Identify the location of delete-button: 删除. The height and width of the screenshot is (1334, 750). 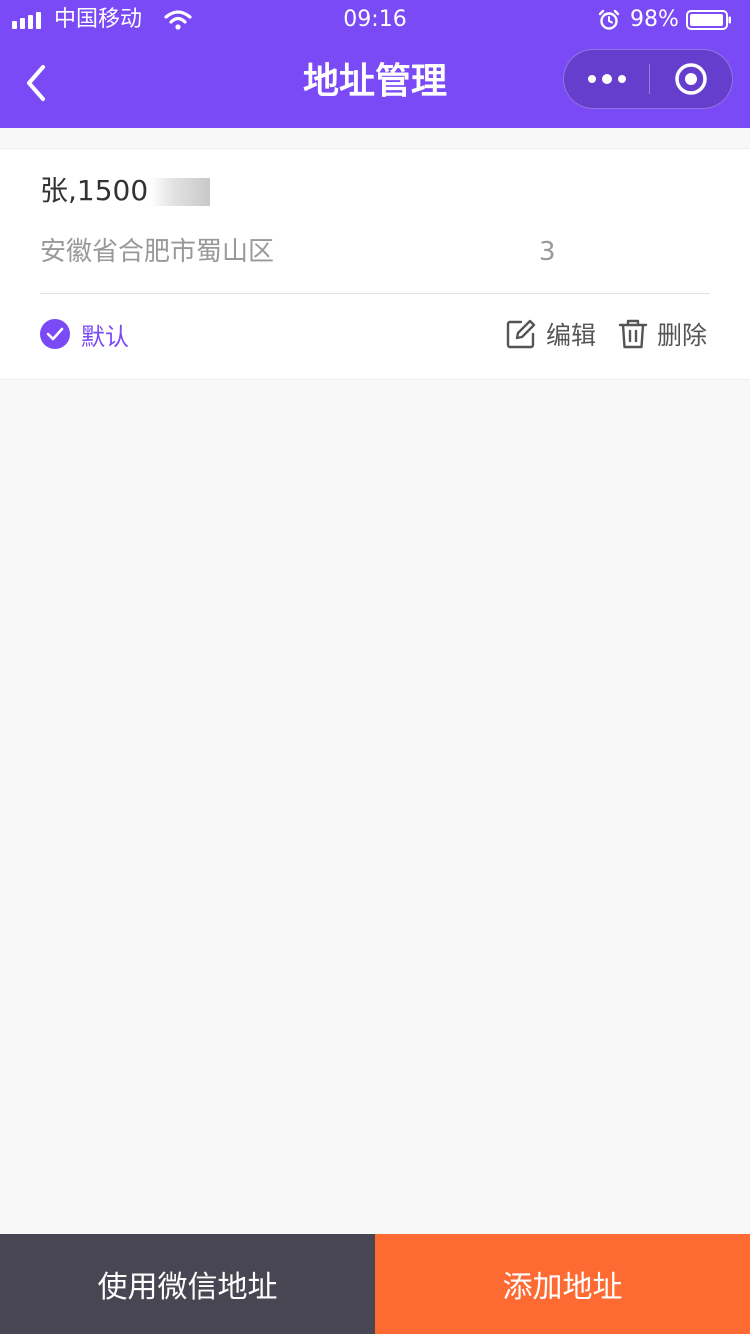
(662, 334).